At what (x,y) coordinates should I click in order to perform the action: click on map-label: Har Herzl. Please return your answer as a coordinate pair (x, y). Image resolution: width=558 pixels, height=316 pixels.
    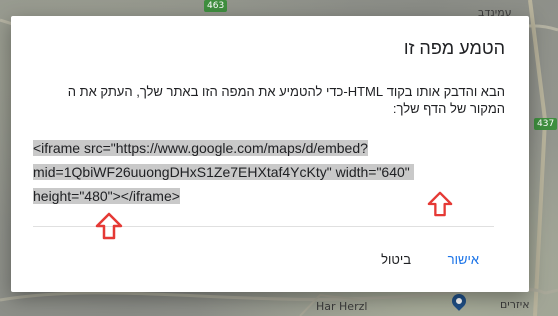
    Looking at the image, I should click on (342, 306).